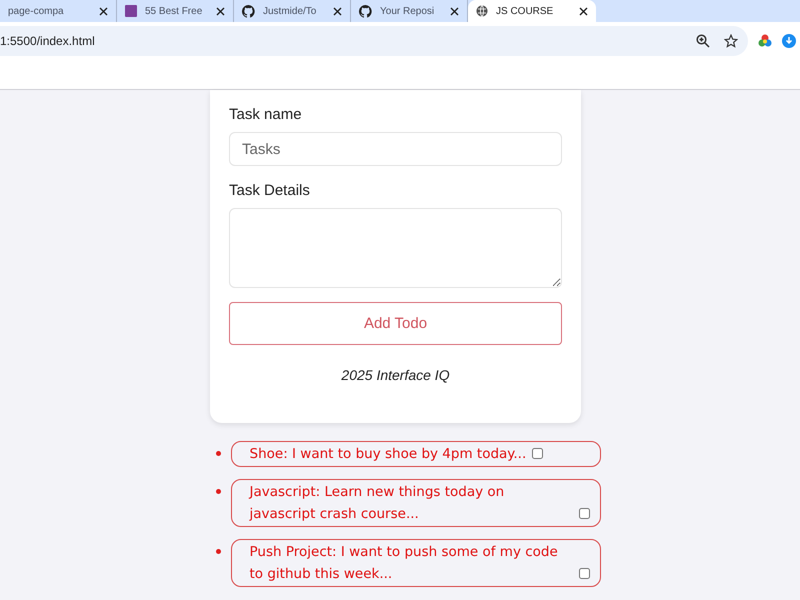  Describe the element at coordinates (532, 11) in the screenshot. I see `browser-tab: JS COURSE` at that location.